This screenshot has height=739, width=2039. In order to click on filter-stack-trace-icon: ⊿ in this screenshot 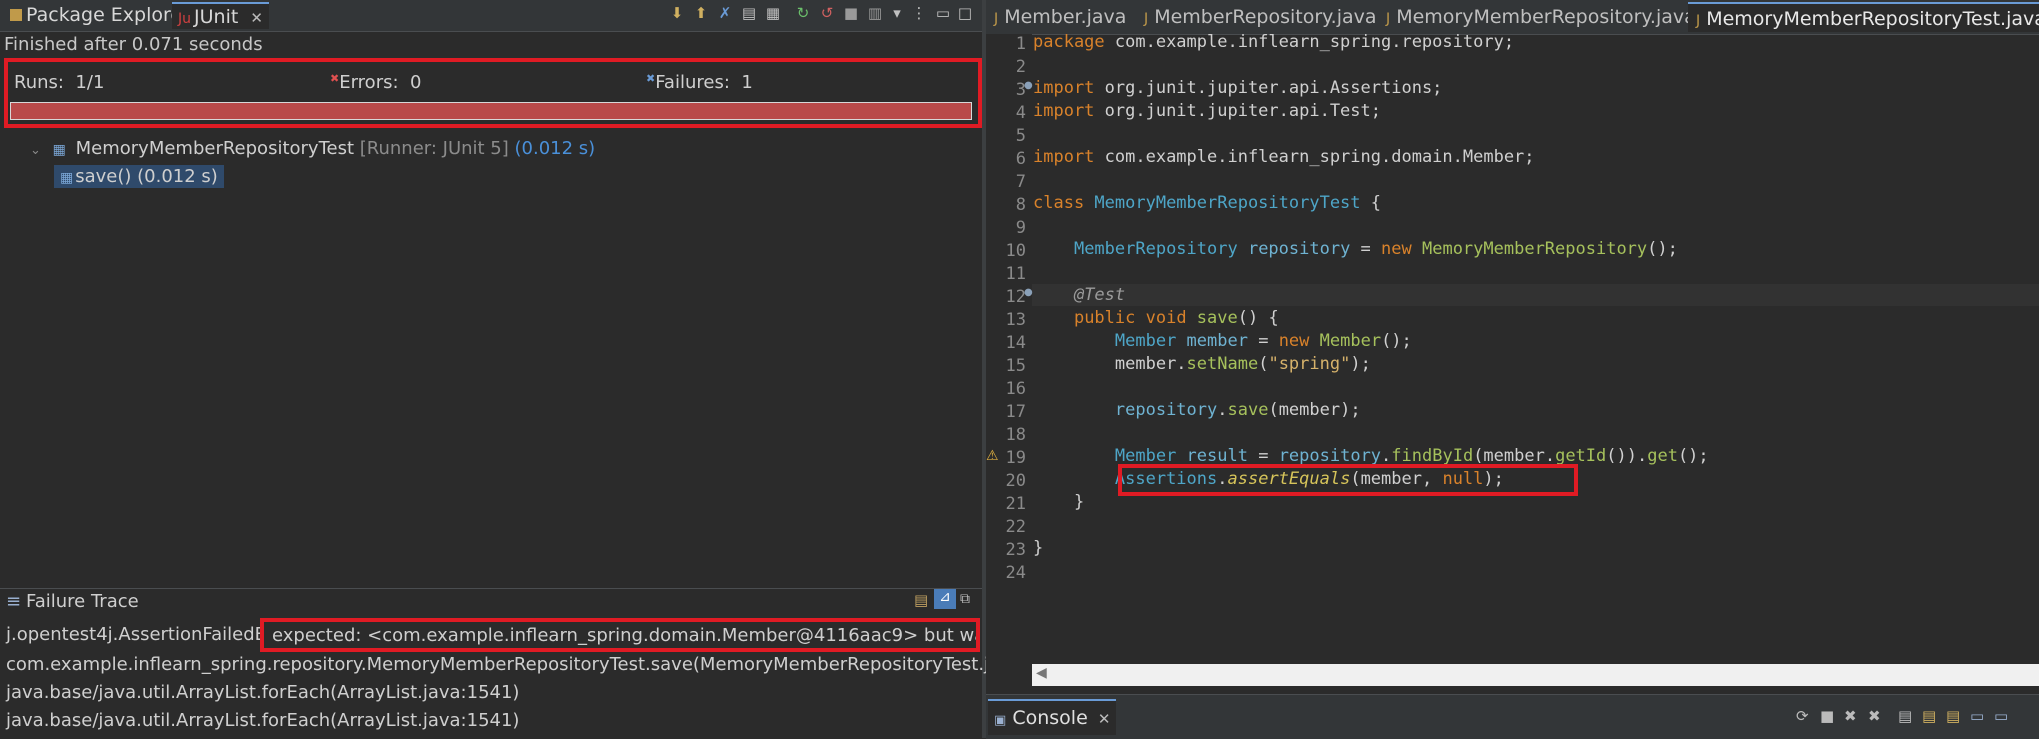, I will do `click(945, 599)`.